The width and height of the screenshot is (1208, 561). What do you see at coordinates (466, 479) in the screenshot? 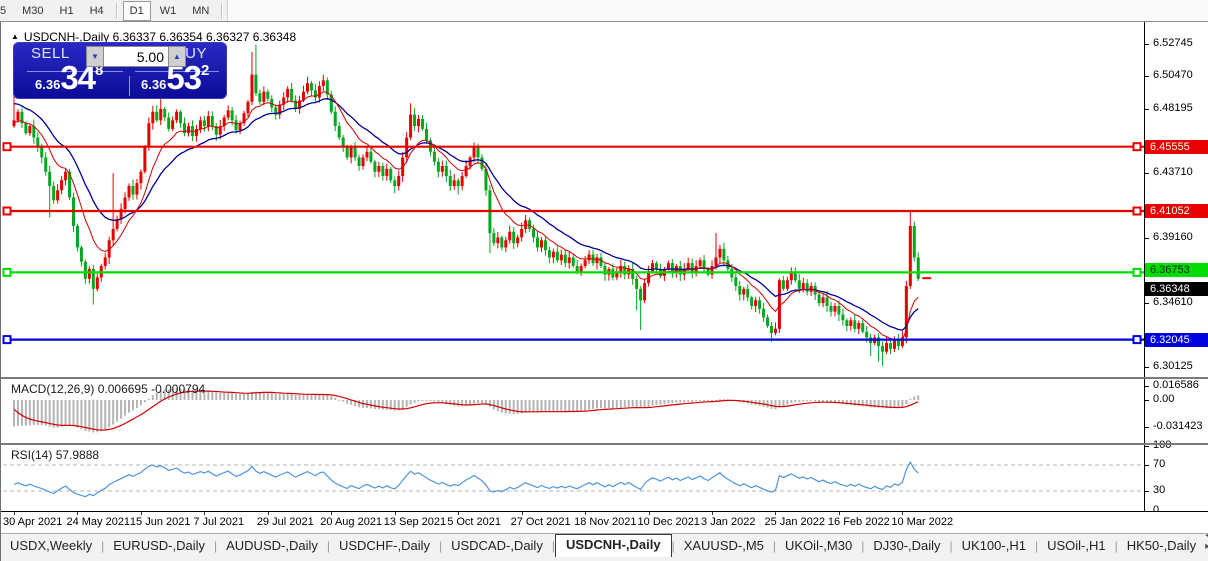
I see `rsi-line` at bounding box center [466, 479].